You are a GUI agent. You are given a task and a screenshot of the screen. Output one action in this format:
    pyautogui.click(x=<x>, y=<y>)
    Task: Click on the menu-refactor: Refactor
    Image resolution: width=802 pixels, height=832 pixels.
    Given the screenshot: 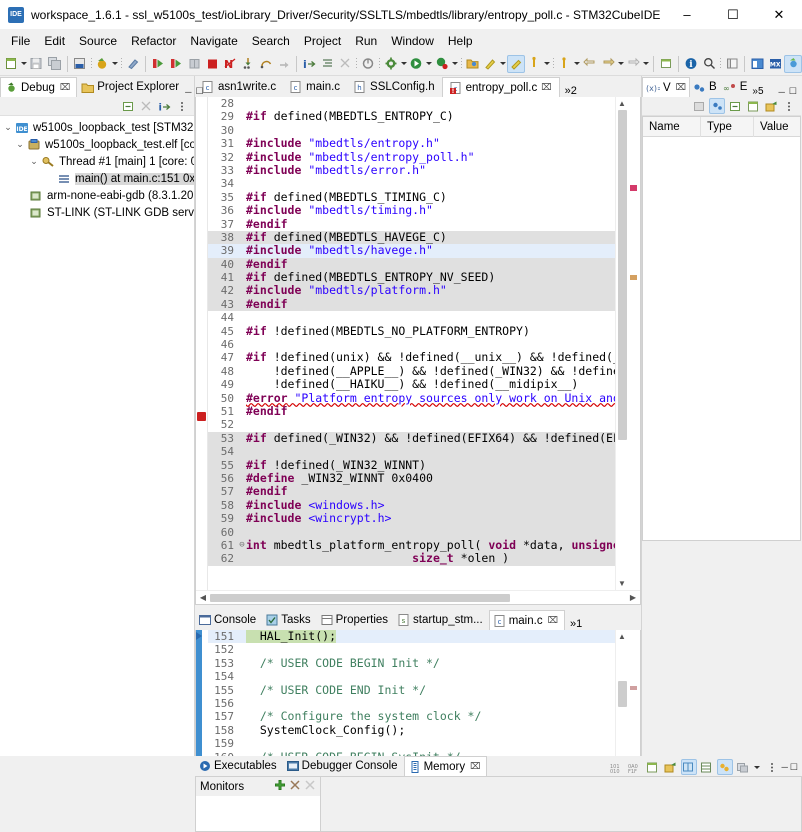 What is the action you would take?
    pyautogui.click(x=153, y=41)
    